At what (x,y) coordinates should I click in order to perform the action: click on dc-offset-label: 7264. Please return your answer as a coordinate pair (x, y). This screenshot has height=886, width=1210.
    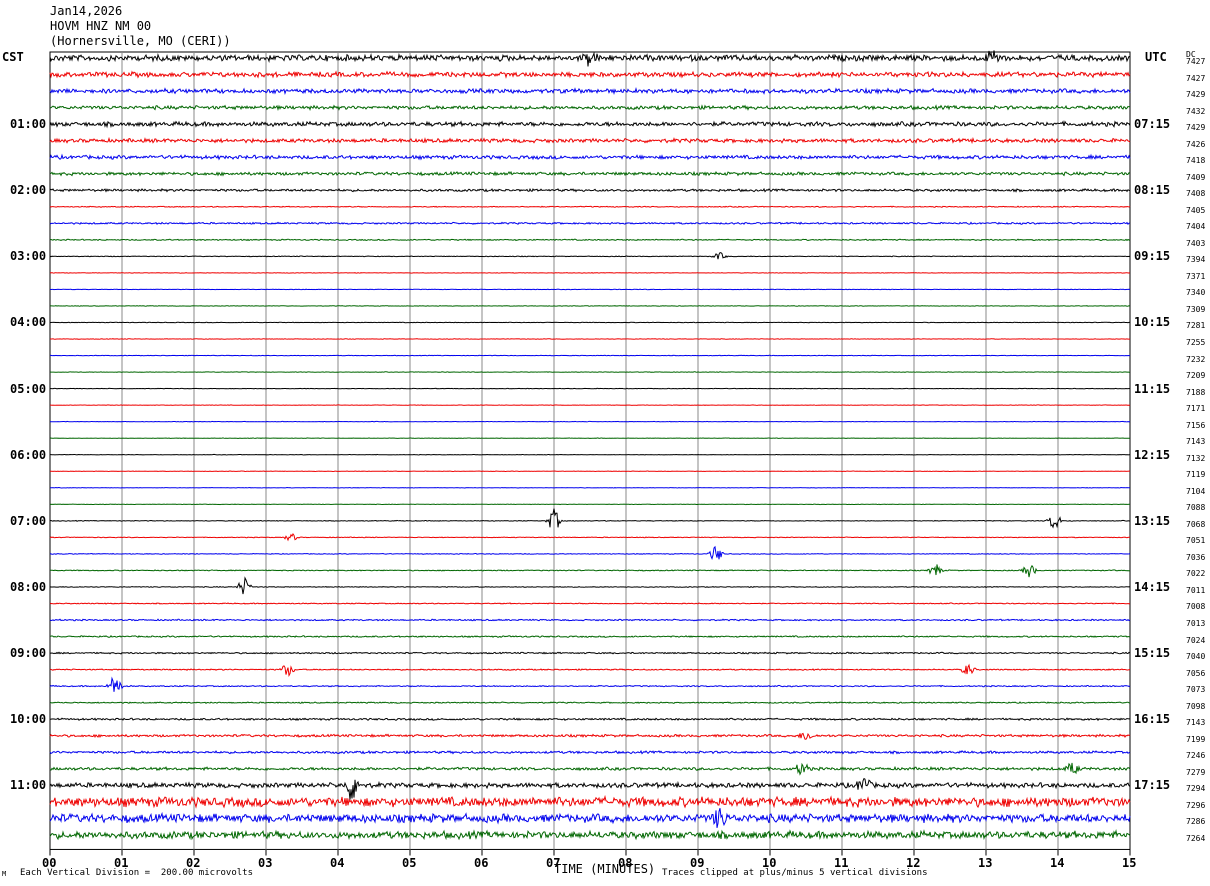
    Looking at the image, I should click on (1196, 838).